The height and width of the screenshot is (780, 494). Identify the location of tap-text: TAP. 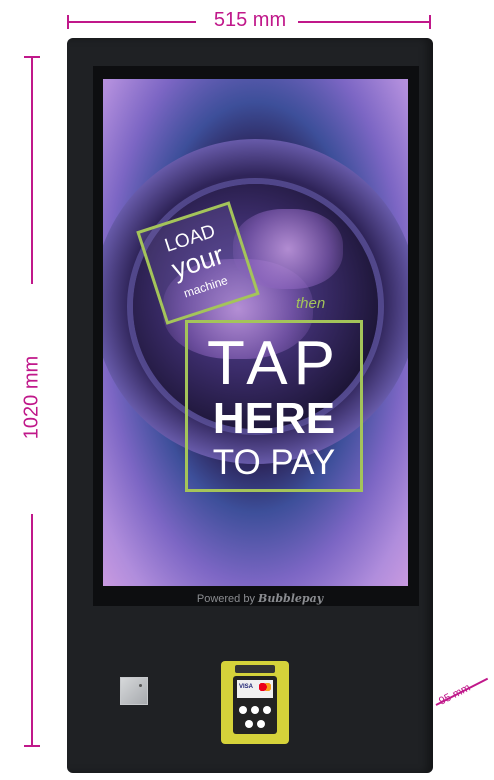
(274, 363).